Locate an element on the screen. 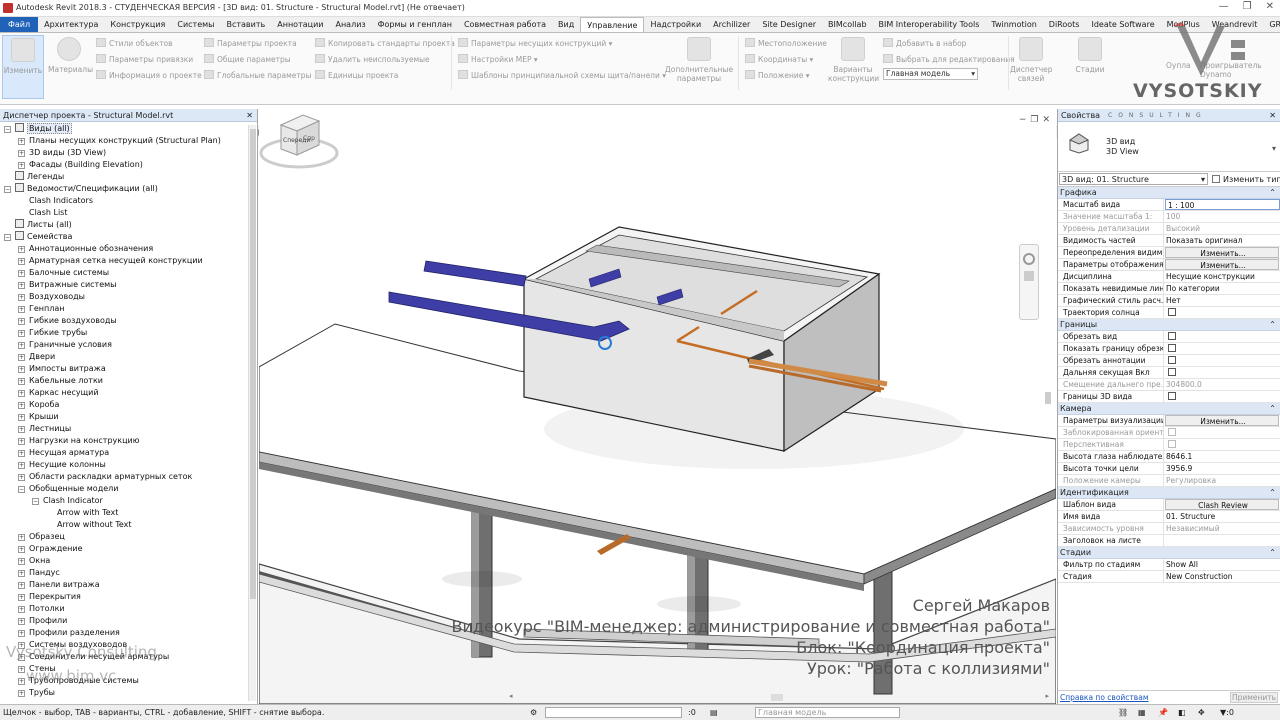 The height and width of the screenshot is (720, 1280). tree-node: + Кабельные лотки is located at coordinates (128, 381).